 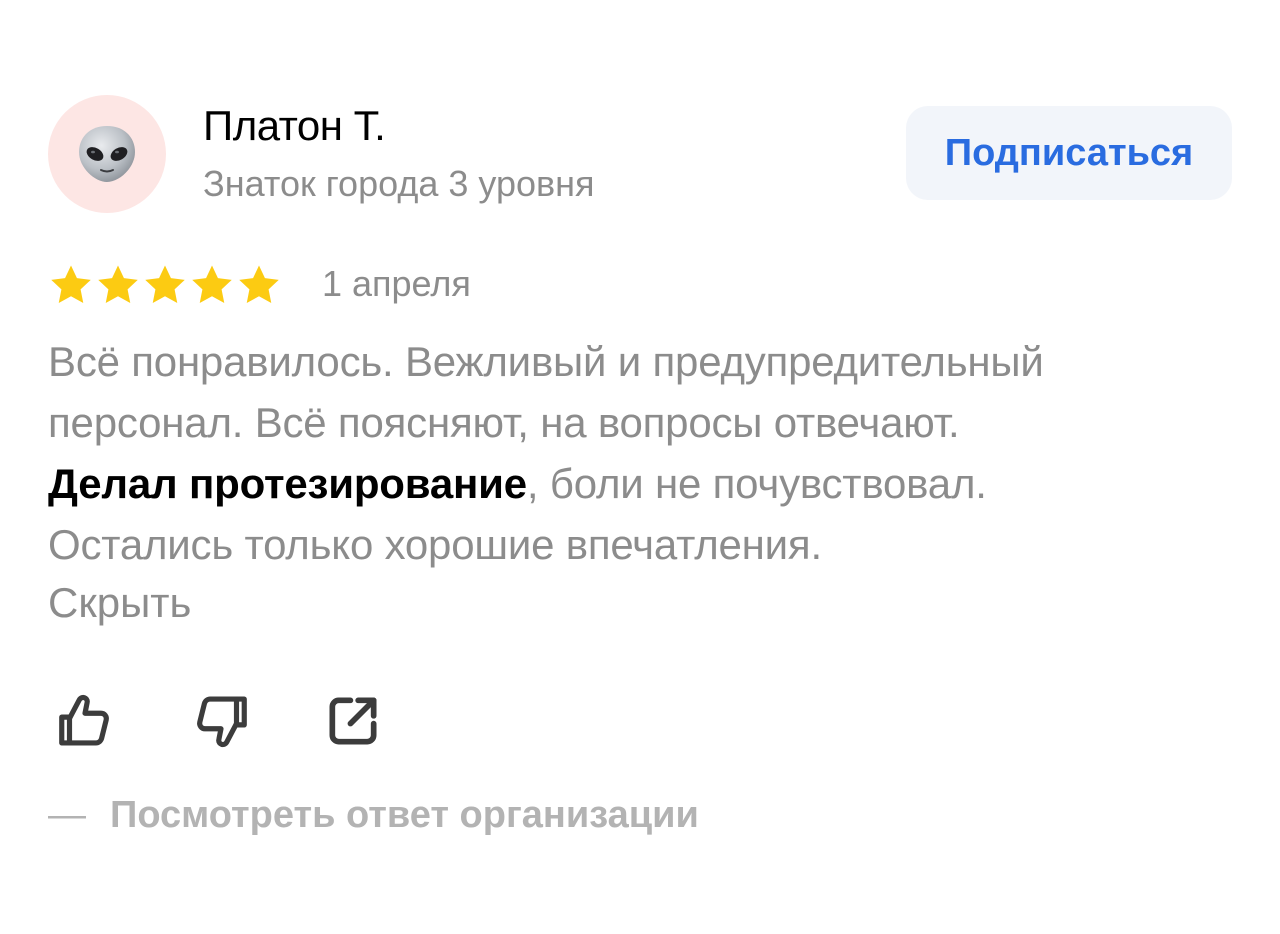 I want to click on dash: —, so click(x=67, y=815).